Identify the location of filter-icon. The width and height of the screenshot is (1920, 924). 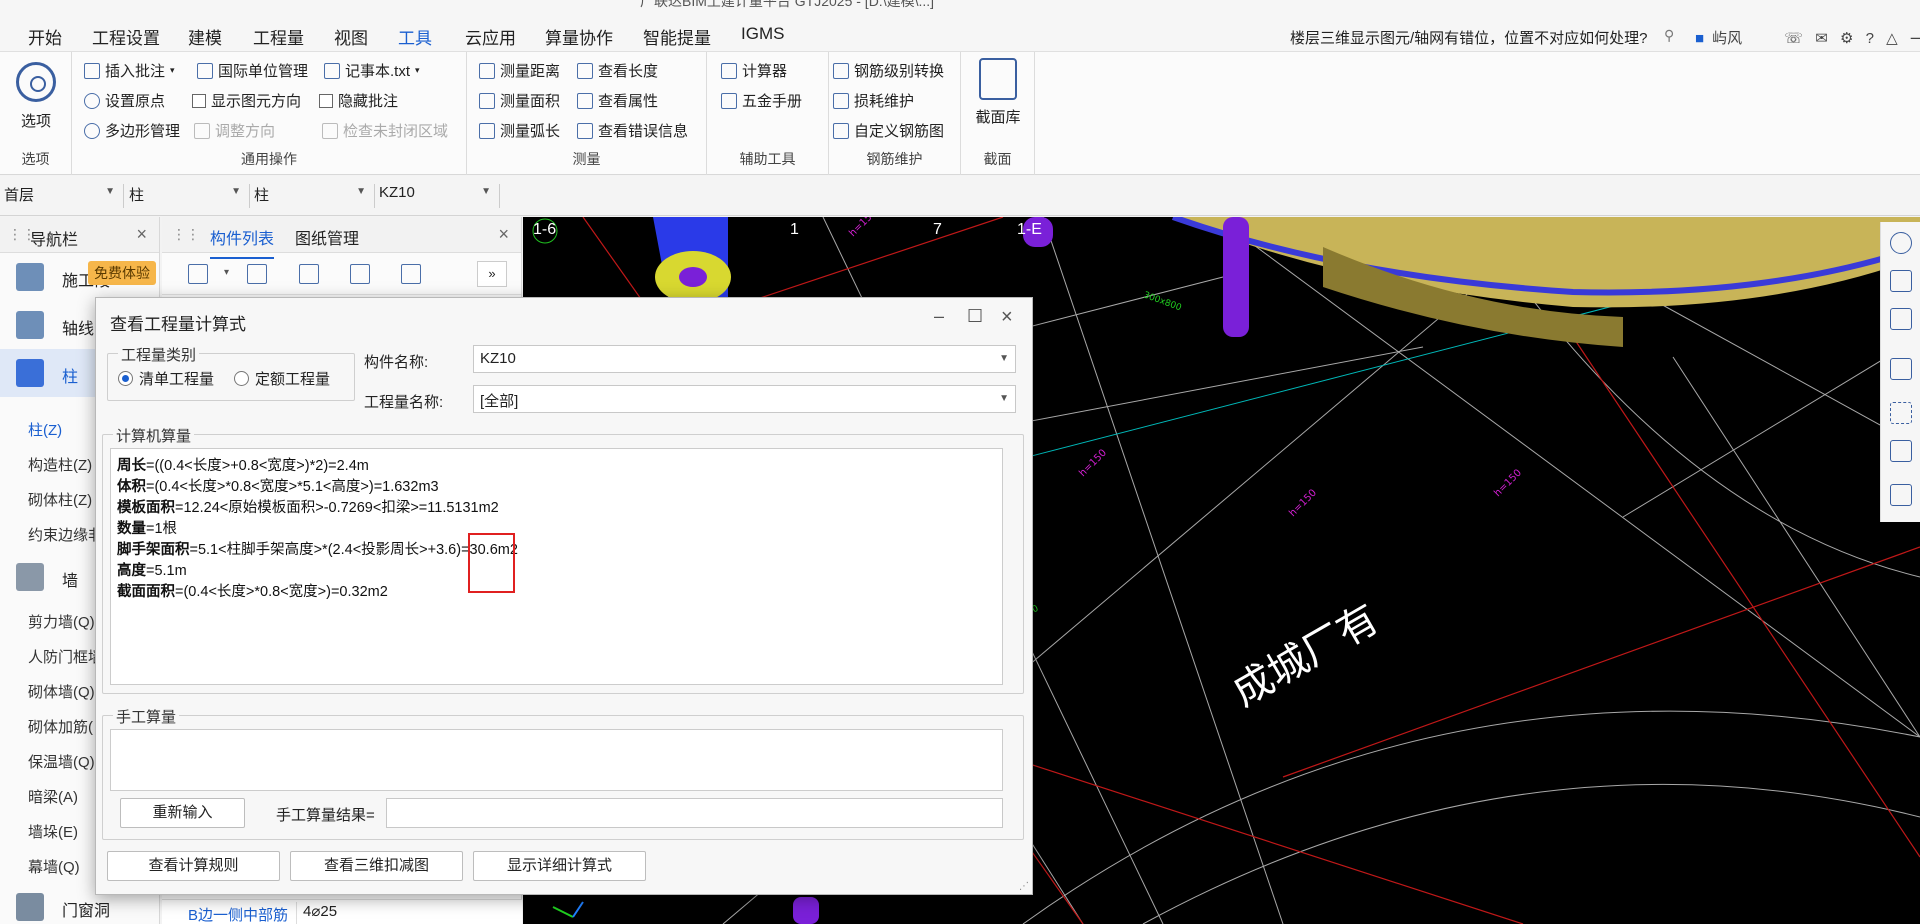
(1901, 495).